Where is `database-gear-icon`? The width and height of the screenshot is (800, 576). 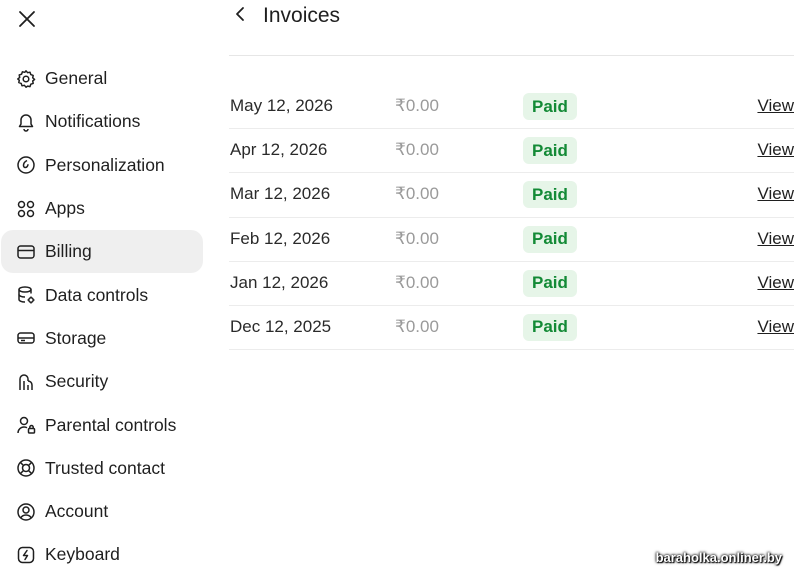 database-gear-icon is located at coordinates (26, 295).